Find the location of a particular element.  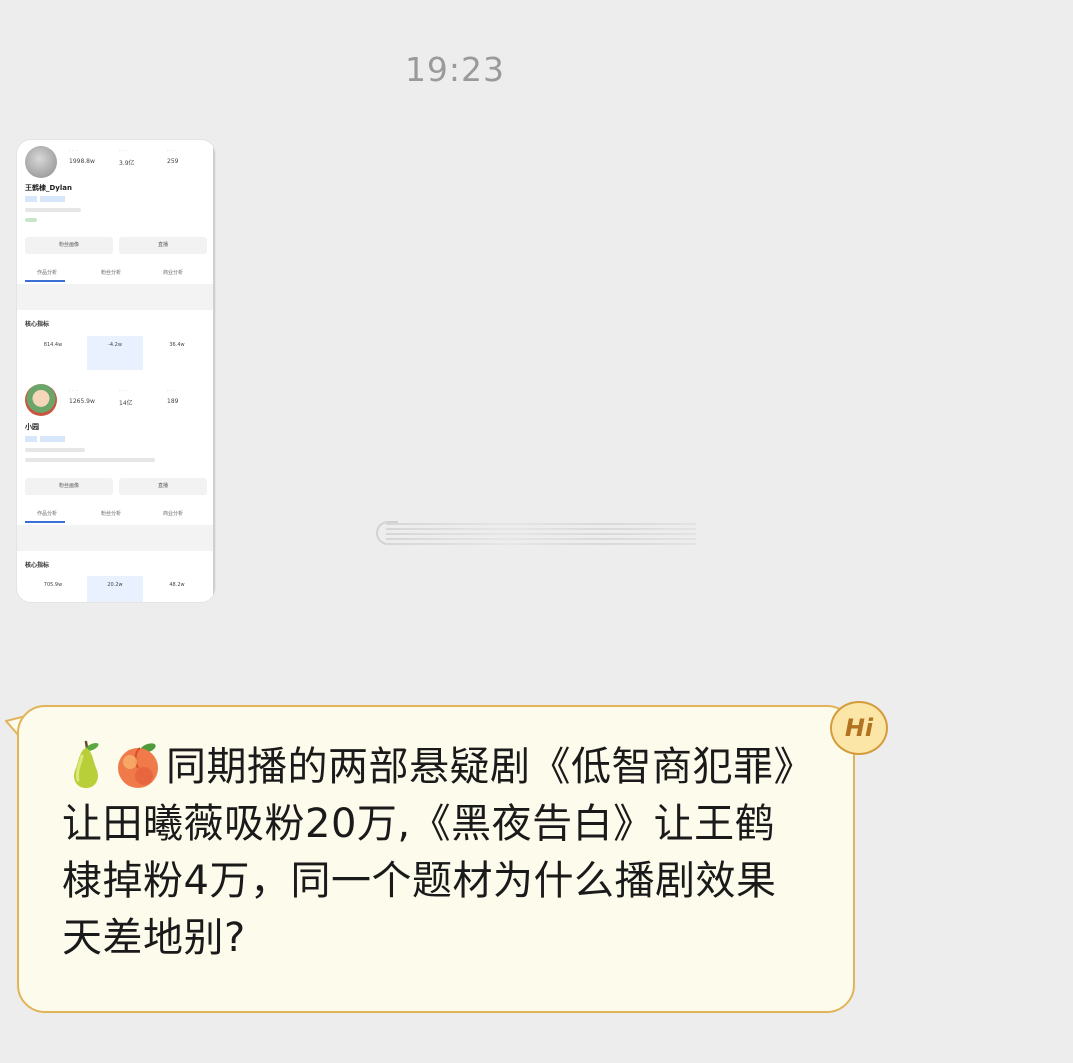

profile-1-section-title: 核心指标 is located at coordinates (37, 324).